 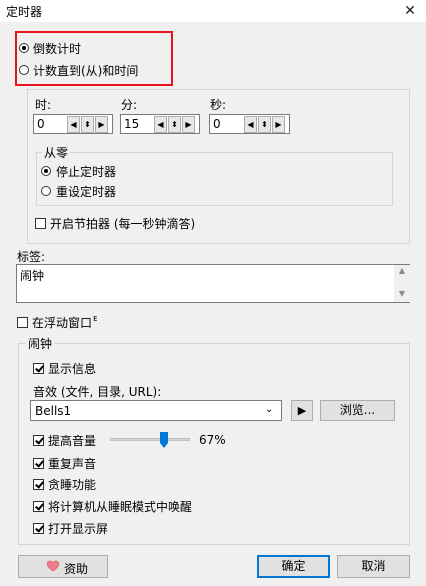 What do you see at coordinates (150, 439) in the screenshot?
I see `volume-slider-track` at bounding box center [150, 439].